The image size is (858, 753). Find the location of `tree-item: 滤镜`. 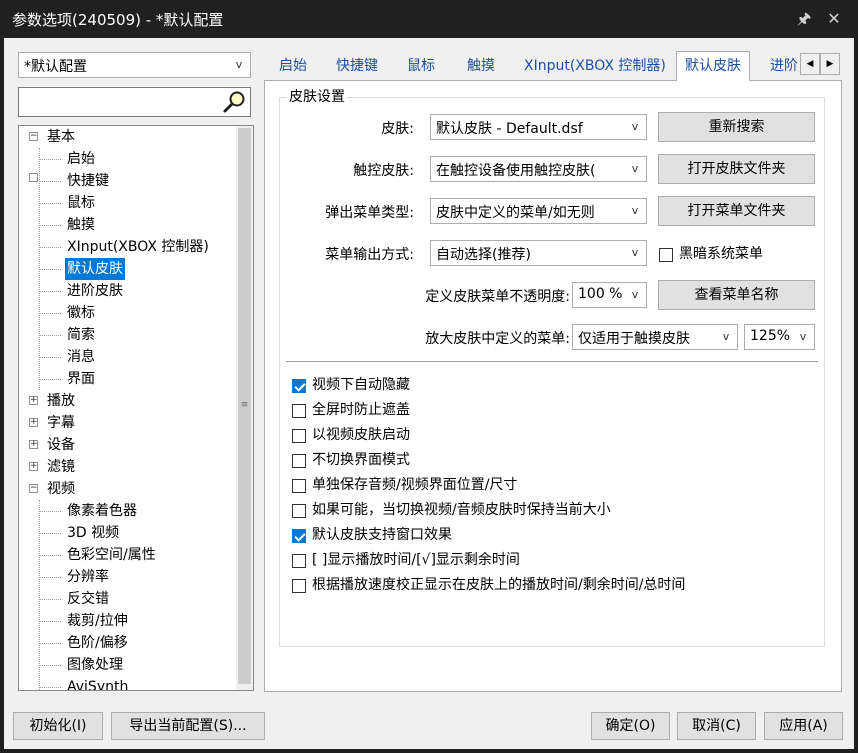

tree-item: 滤镜 is located at coordinates (61, 467).